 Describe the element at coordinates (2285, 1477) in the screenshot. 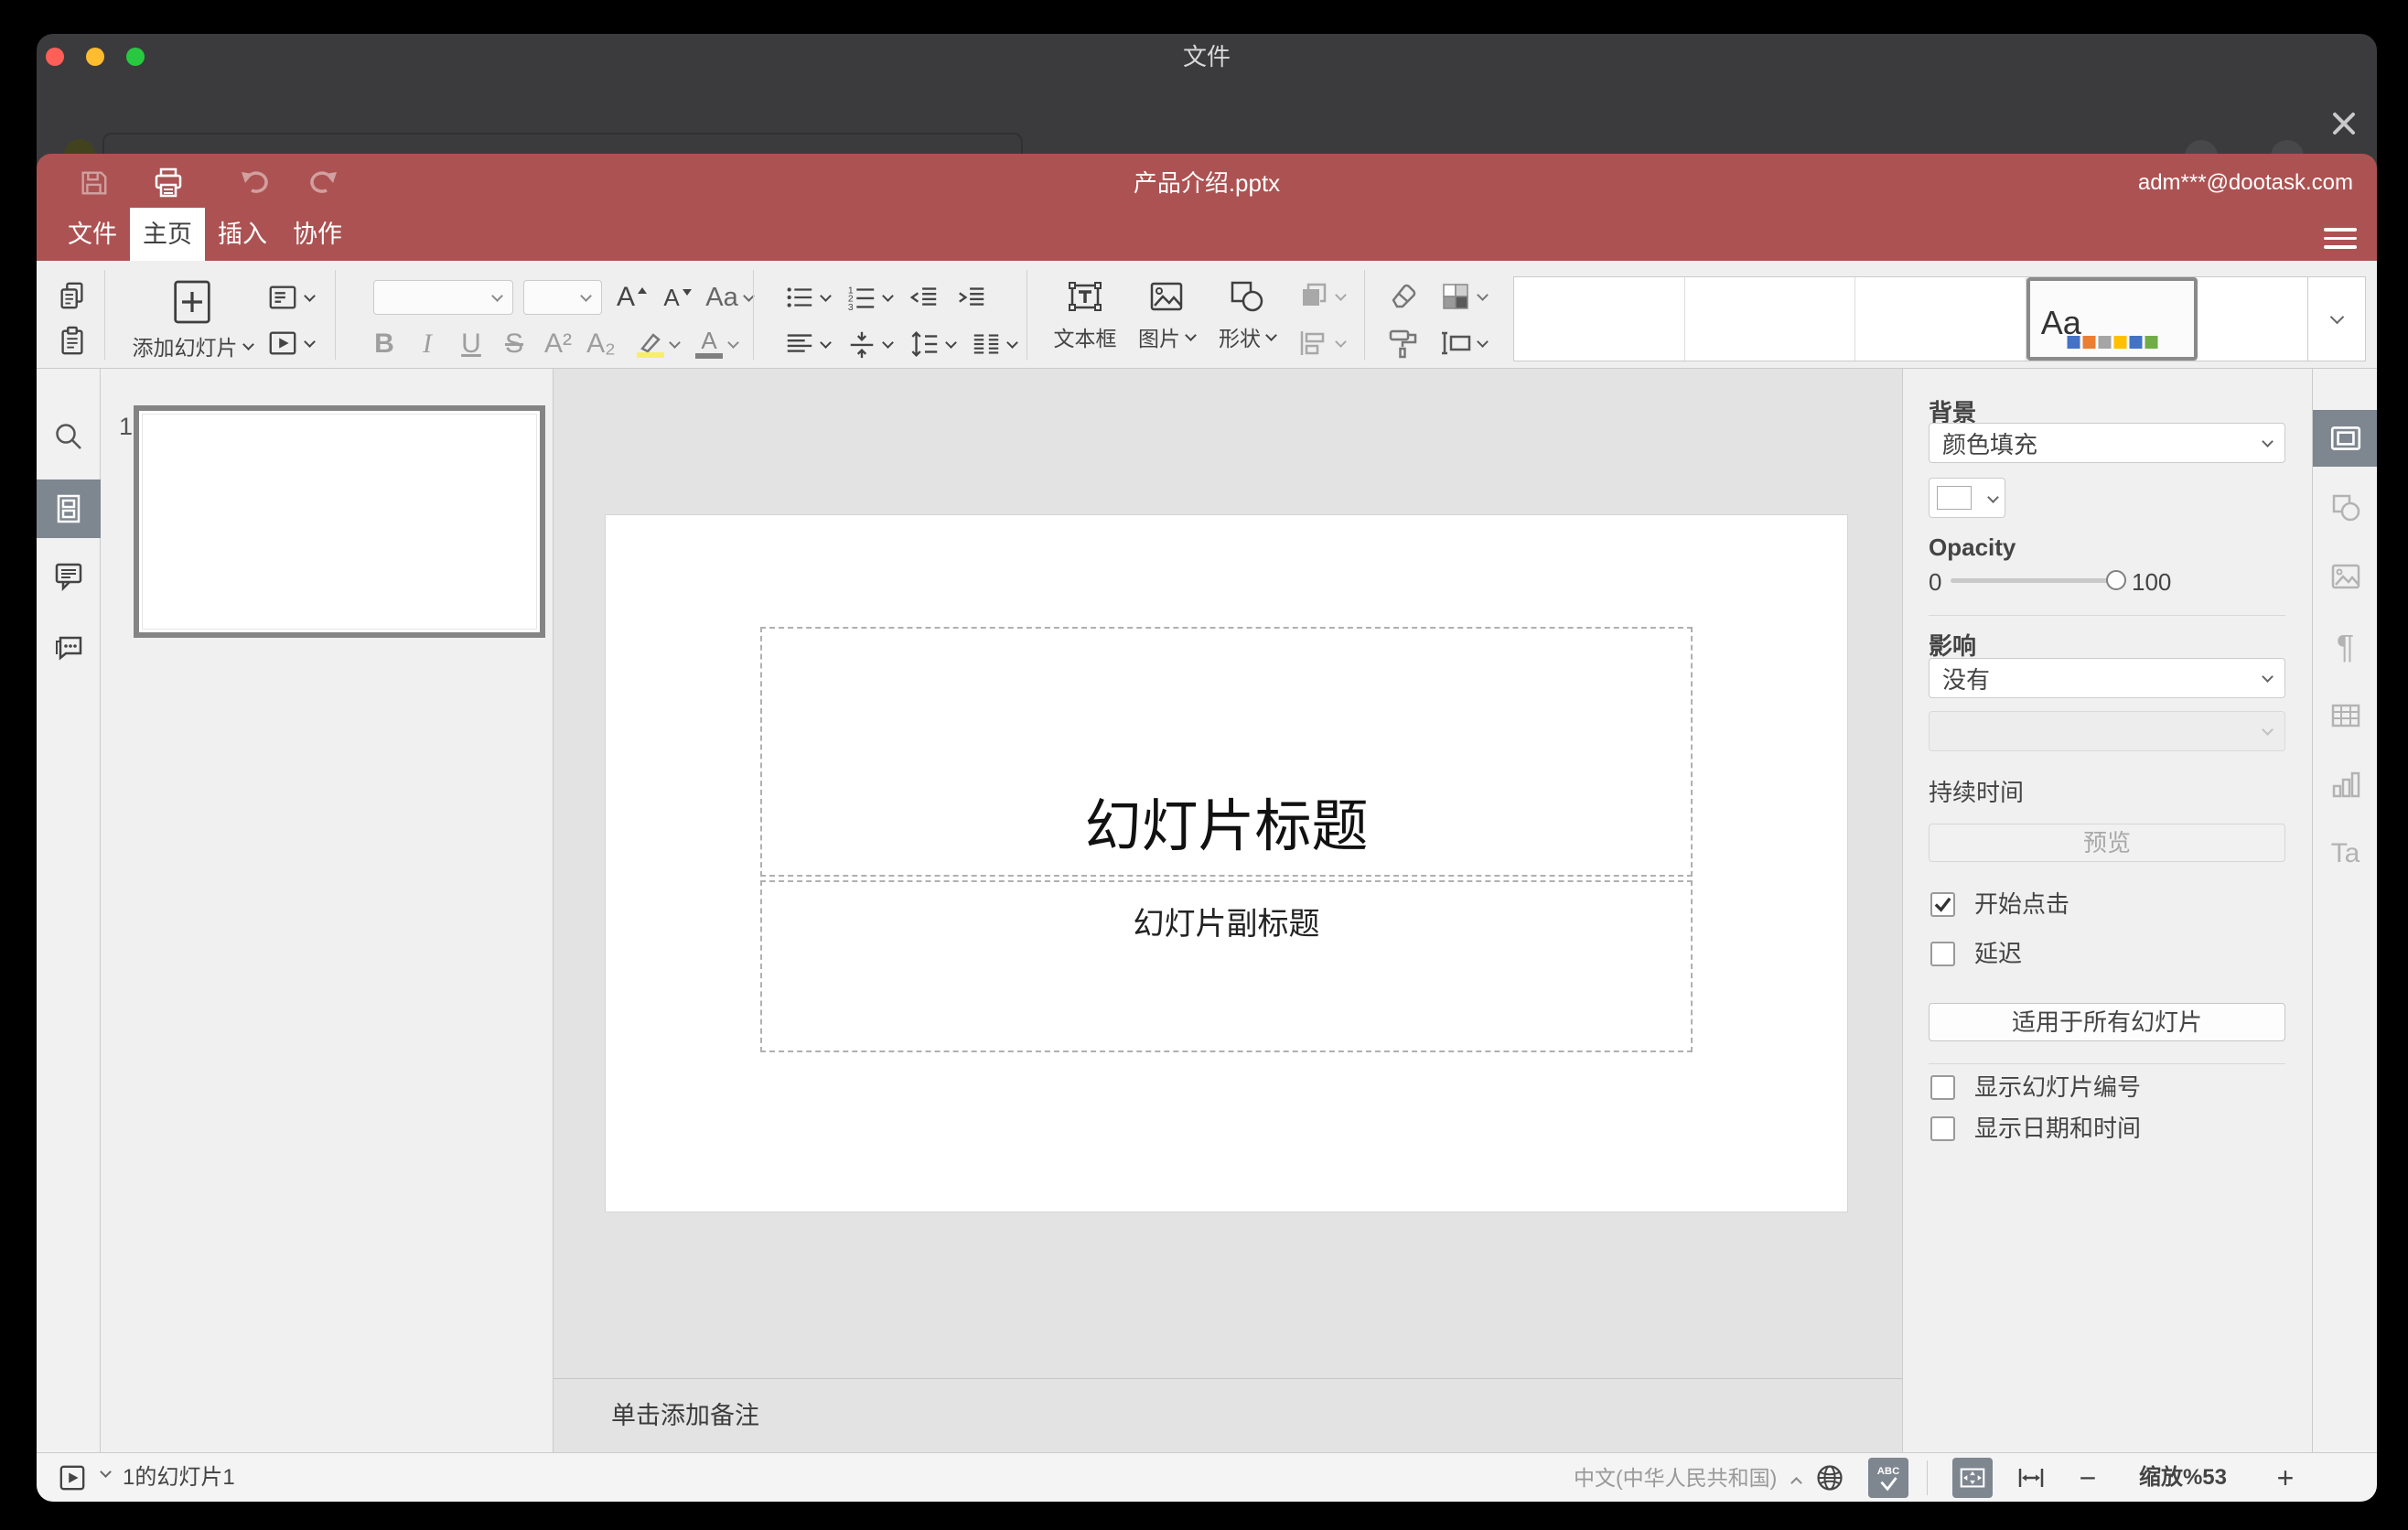

I see `zoom-in-button: +` at that location.